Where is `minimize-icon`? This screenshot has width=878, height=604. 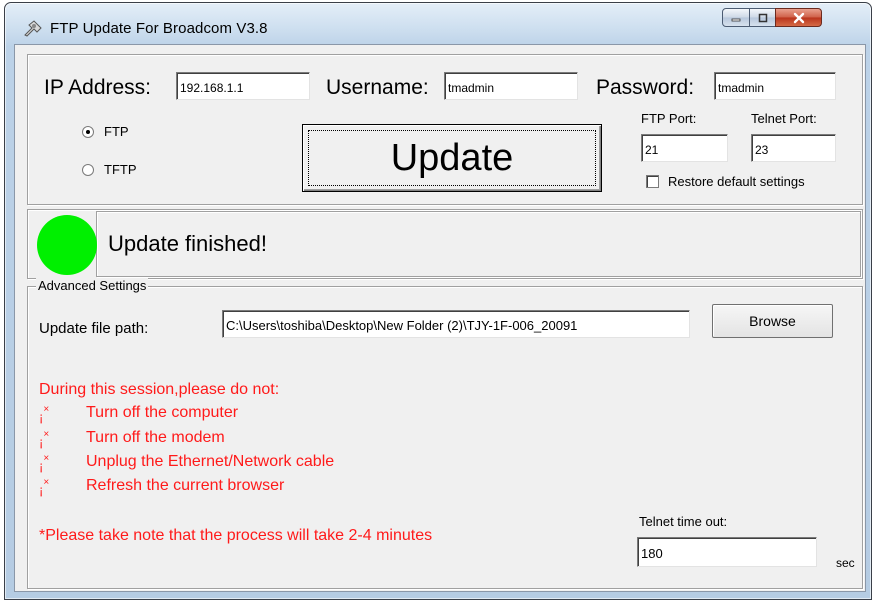 minimize-icon is located at coordinates (736, 17).